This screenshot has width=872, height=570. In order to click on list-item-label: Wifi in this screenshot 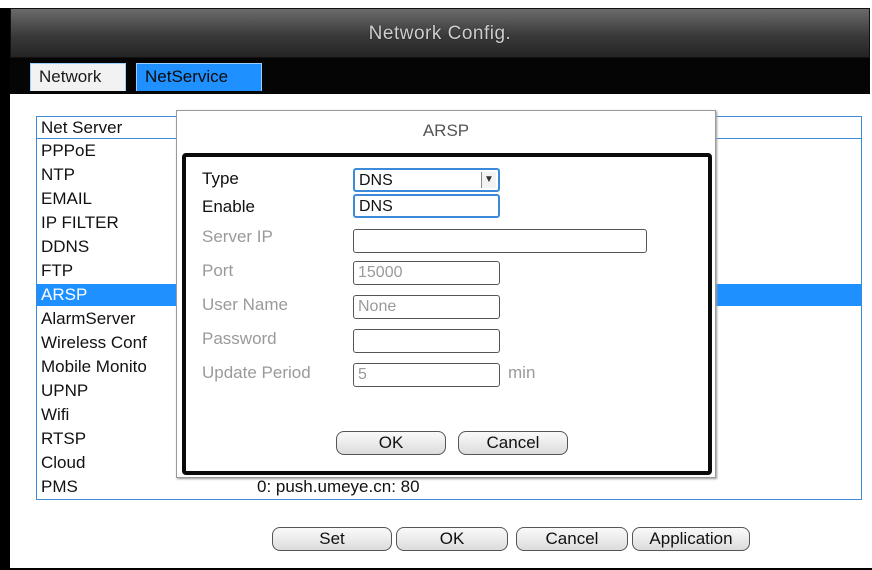, I will do `click(55, 414)`.